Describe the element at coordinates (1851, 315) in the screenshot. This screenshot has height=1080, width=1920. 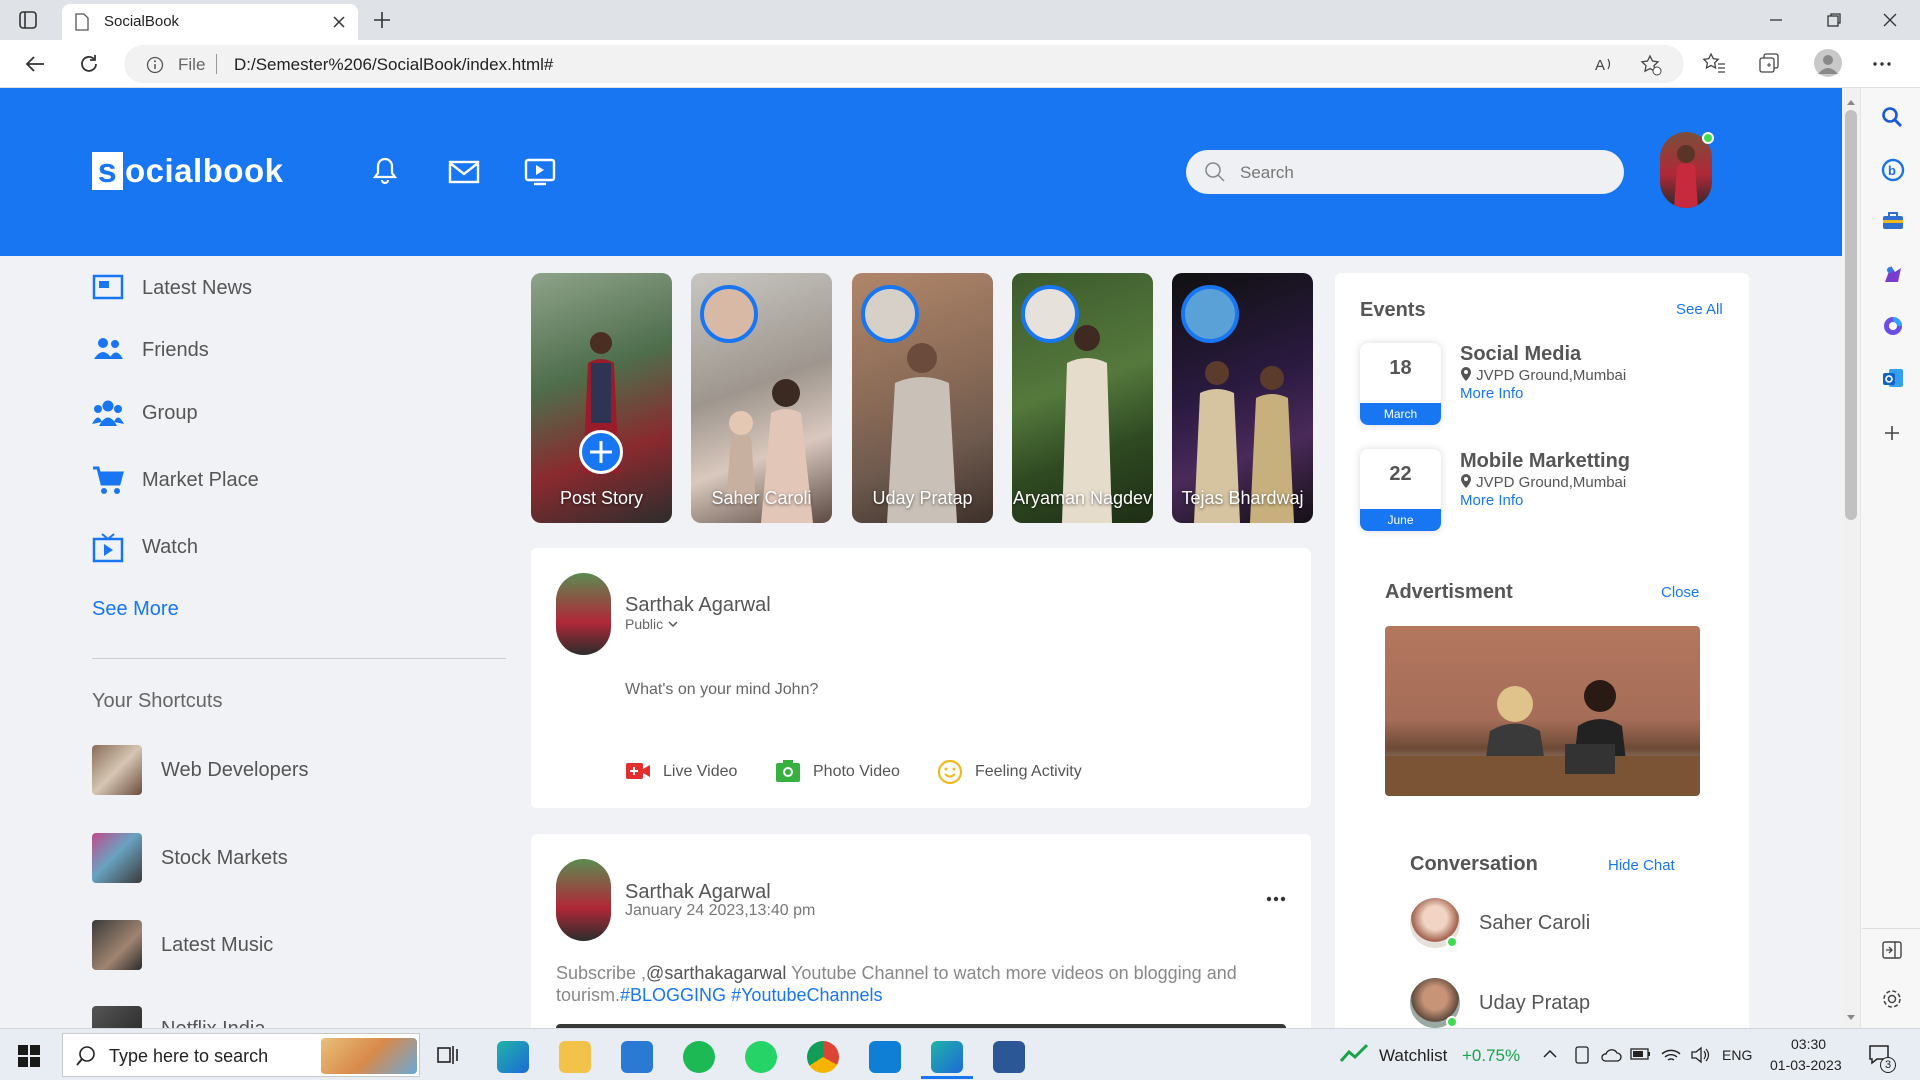
I see `scrollbar-thumb` at that location.